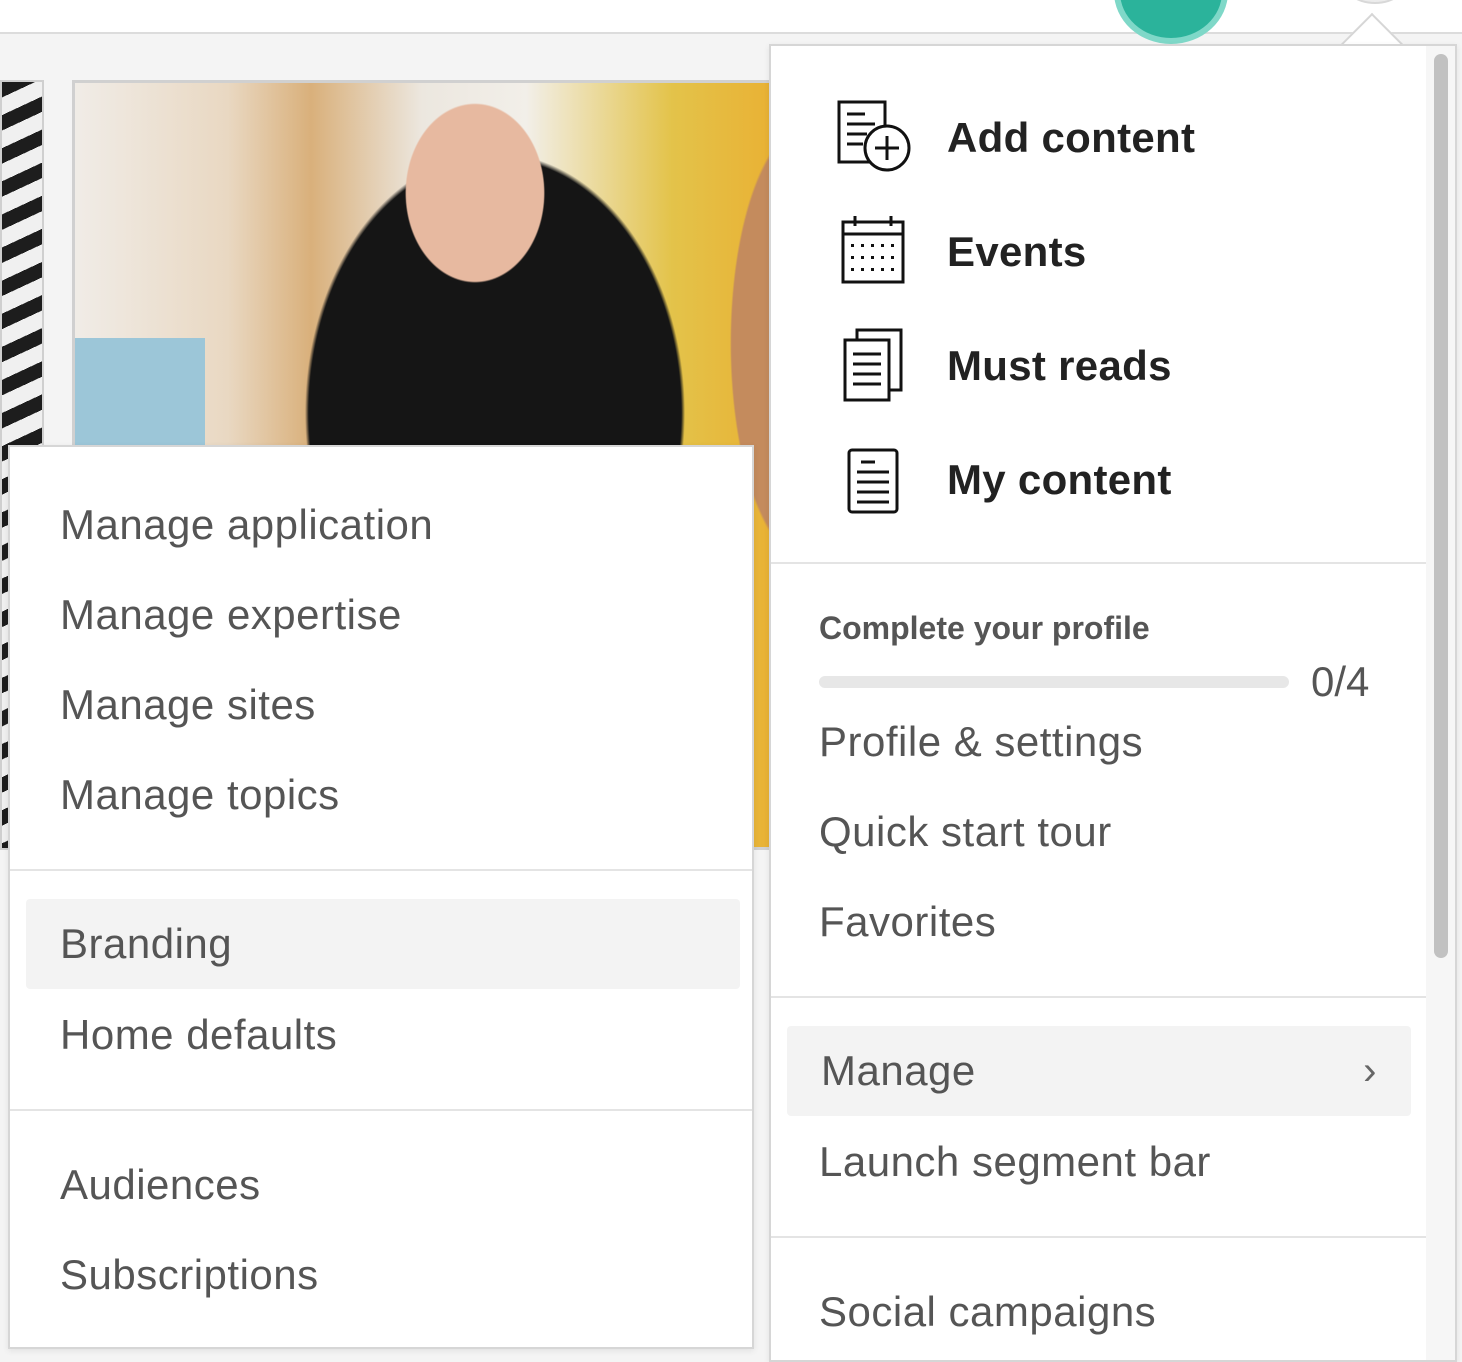 The width and height of the screenshot is (1462, 1362). Describe the element at coordinates (383, 944) in the screenshot. I see `submenu-item-branding: Branding` at that location.